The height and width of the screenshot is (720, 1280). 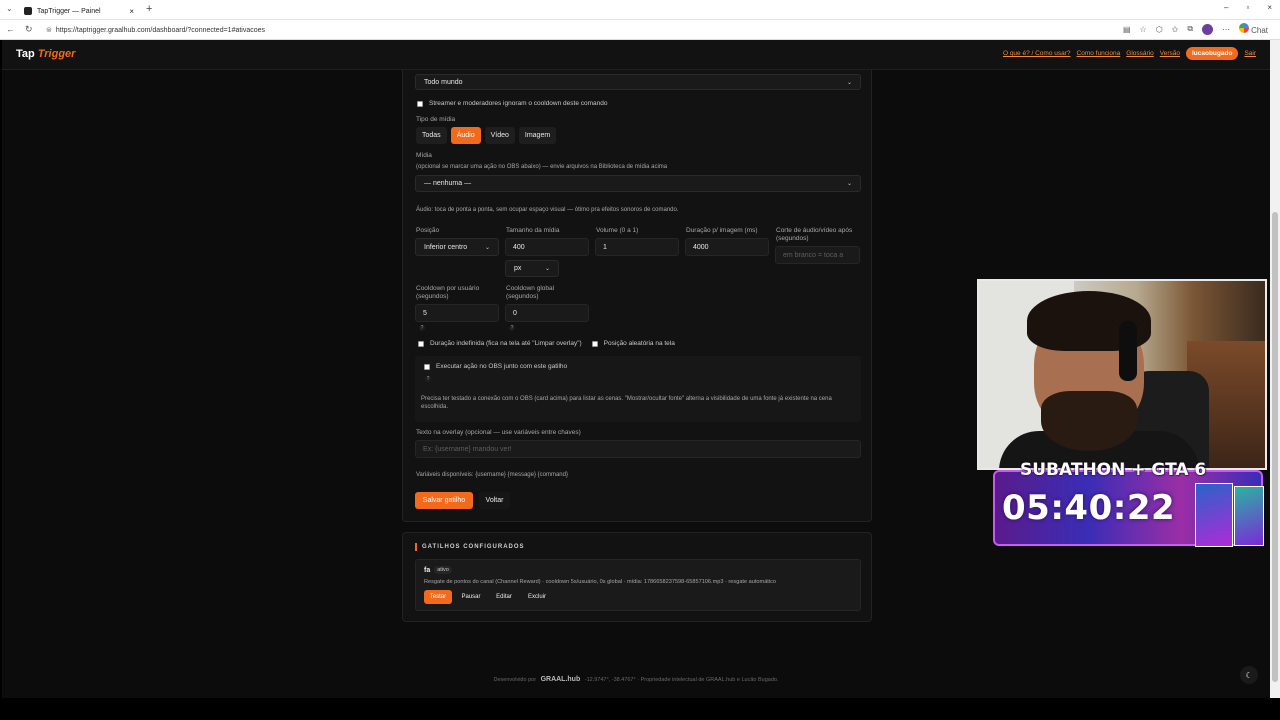 What do you see at coordinates (494, 500) in the screenshot?
I see `back-button: Voltar` at bounding box center [494, 500].